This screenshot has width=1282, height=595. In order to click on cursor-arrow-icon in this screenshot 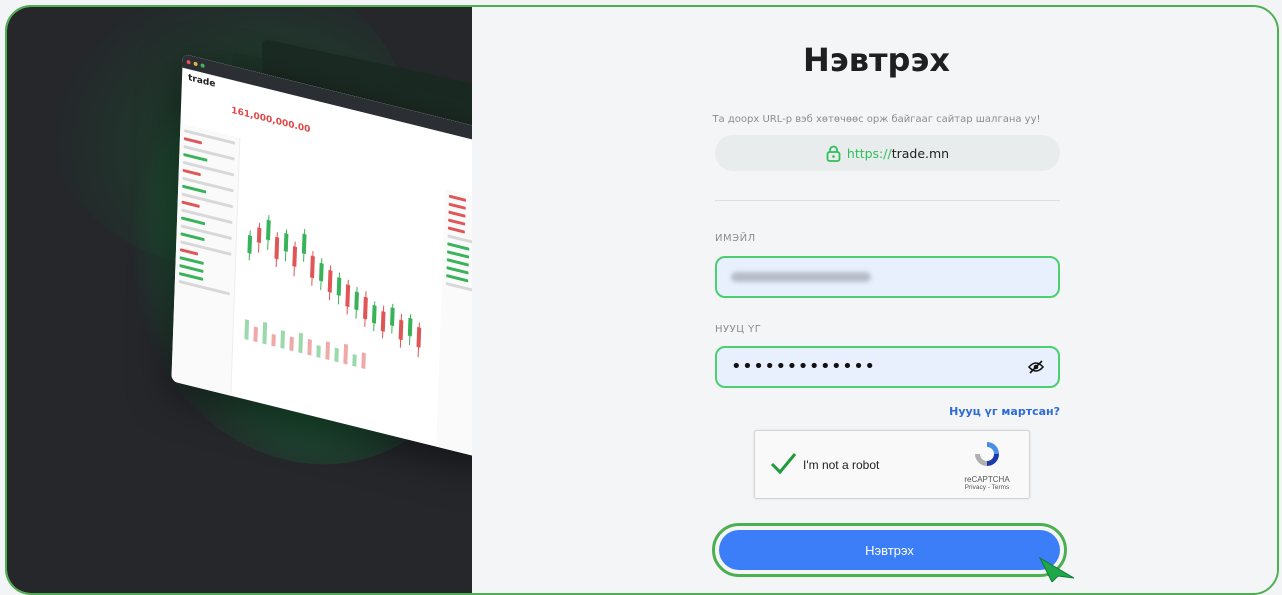, I will do `click(1056, 569)`.